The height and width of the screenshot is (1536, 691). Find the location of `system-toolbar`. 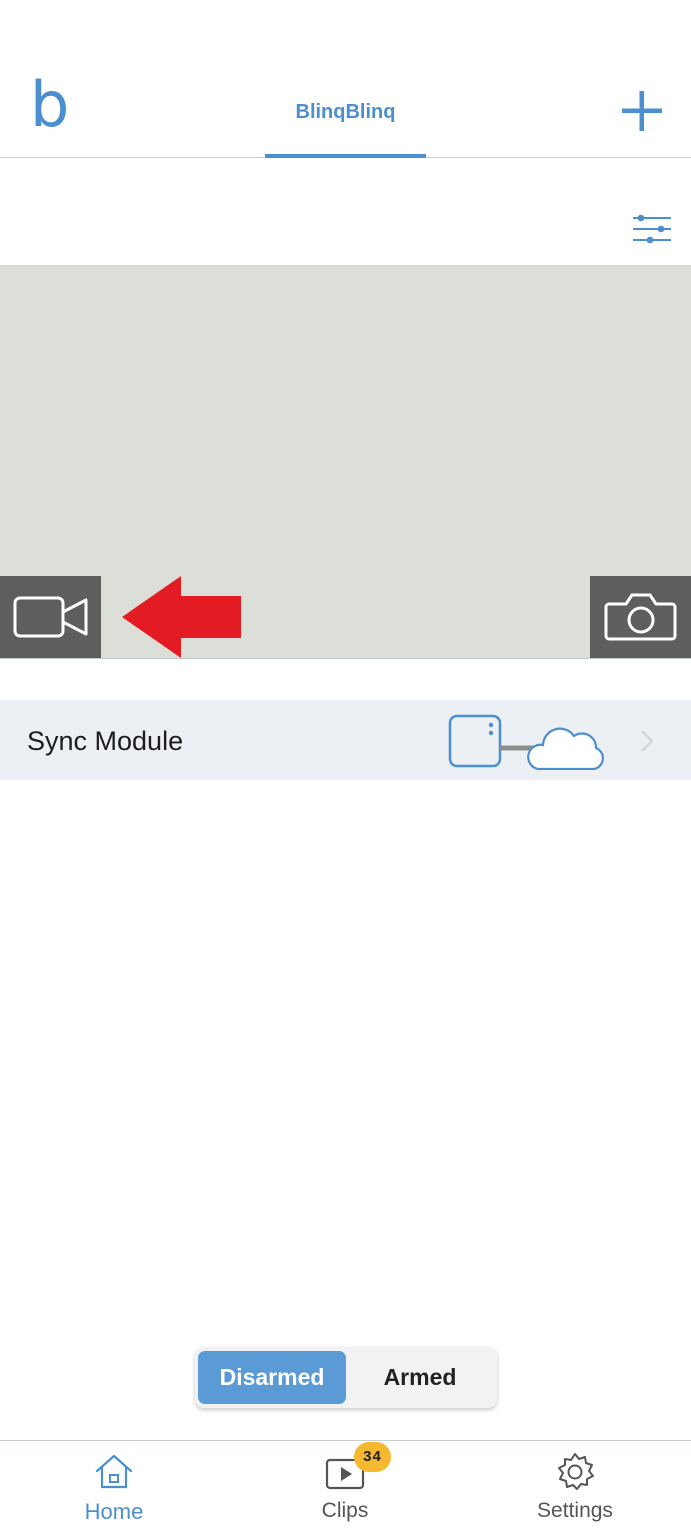

system-toolbar is located at coordinates (345, 212).